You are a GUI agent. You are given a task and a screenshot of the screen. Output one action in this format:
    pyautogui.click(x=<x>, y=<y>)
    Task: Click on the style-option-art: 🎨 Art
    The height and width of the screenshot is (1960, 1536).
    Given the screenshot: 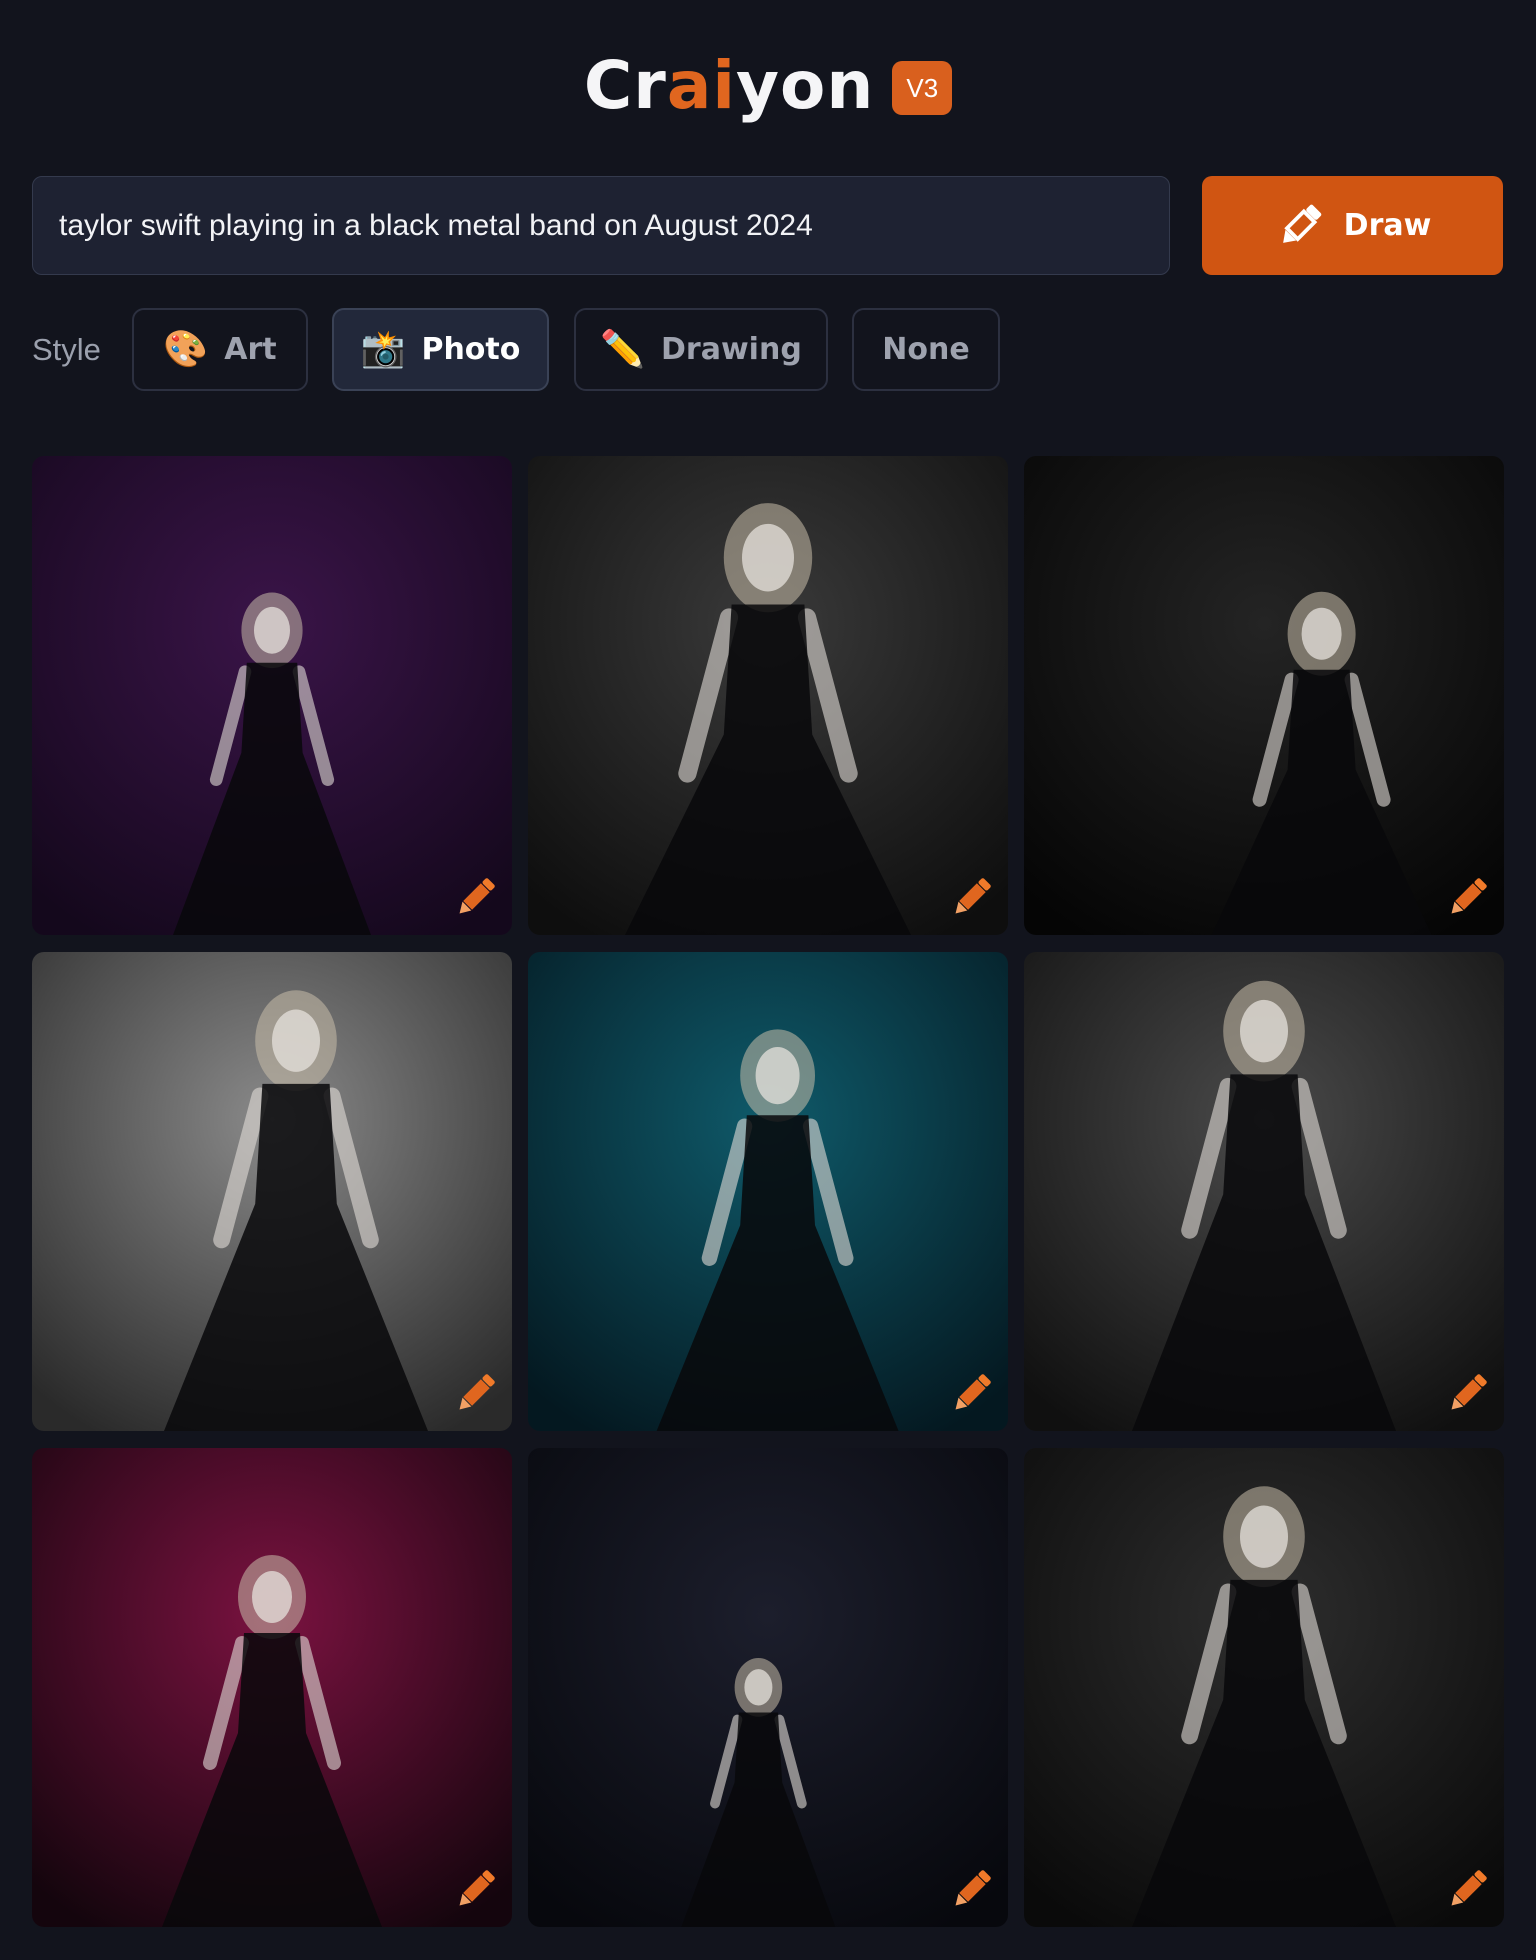 What is the action you would take?
    pyautogui.click(x=220, y=349)
    